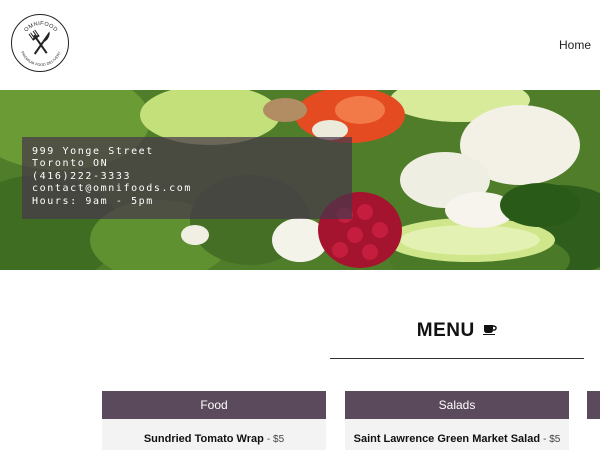 Image resolution: width=600 pixels, height=450 pixels. I want to click on menu-item-name: Sundried Tomato Wrap, so click(203, 439).